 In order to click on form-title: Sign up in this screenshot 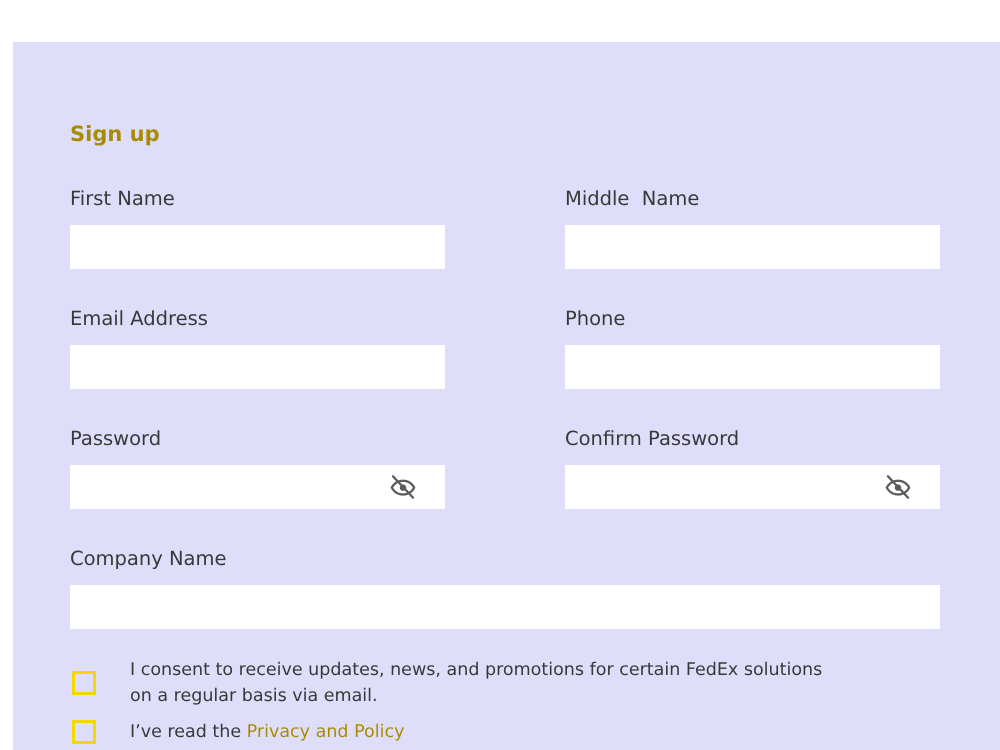, I will do `click(115, 134)`.